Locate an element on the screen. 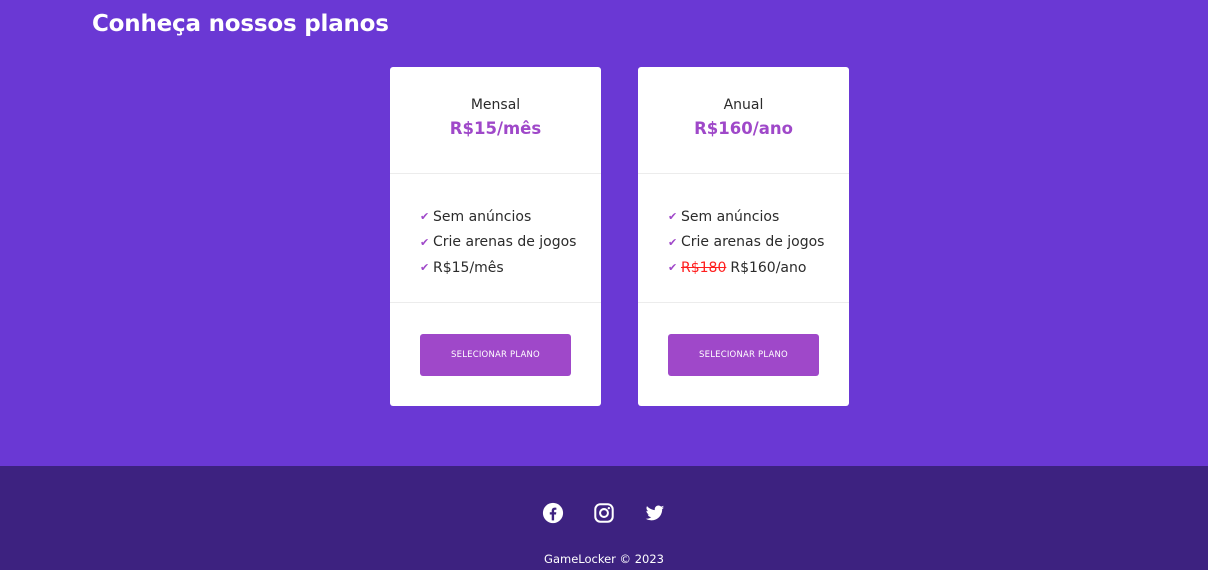 The height and width of the screenshot is (570, 1208). plan-name: Mensal is located at coordinates (495, 105).